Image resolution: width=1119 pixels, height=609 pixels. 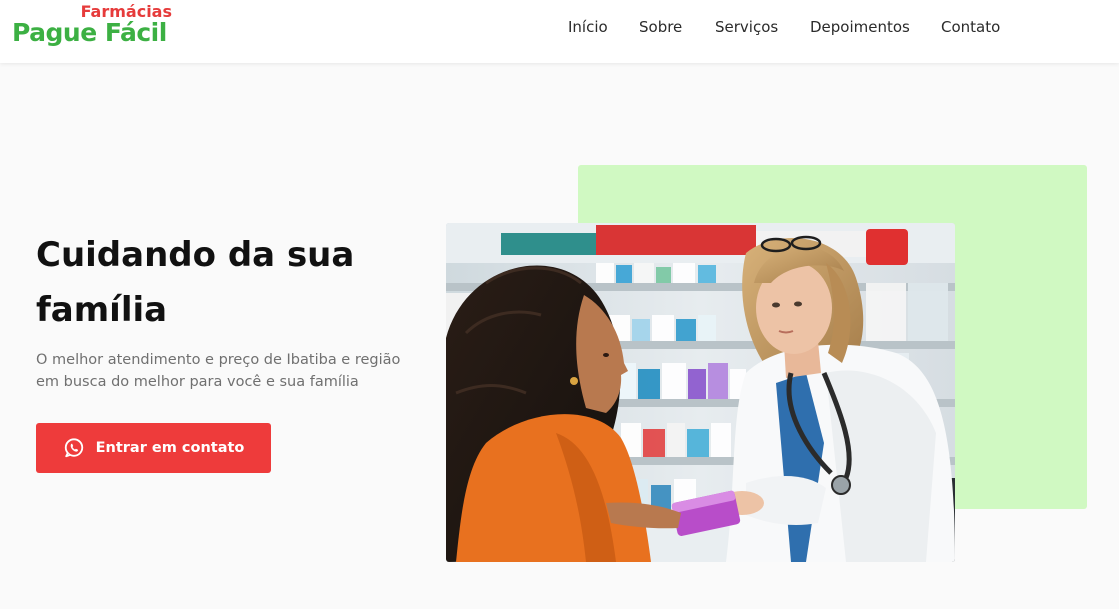 I want to click on contact-button-label: Entrar em contato, so click(x=170, y=448).